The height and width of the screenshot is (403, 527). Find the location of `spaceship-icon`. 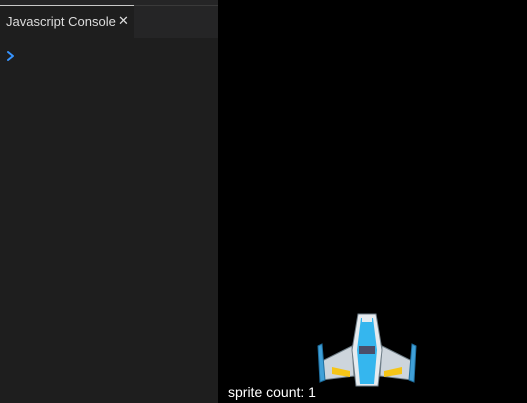

spaceship-icon is located at coordinates (367, 350).